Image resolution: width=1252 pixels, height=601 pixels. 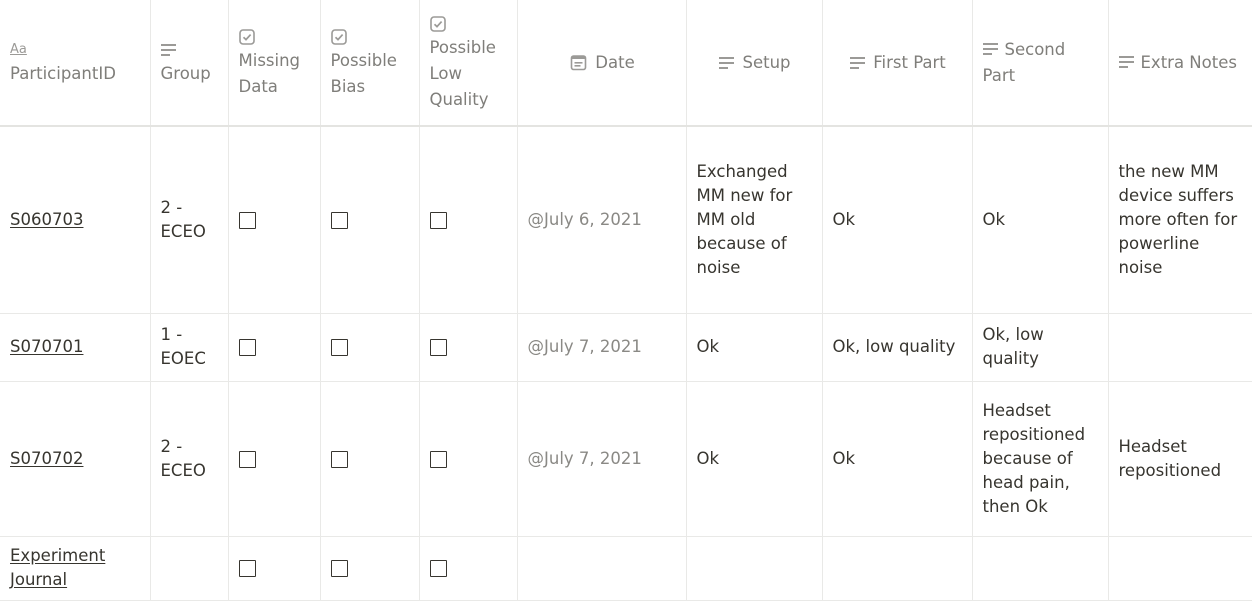 What do you see at coordinates (1040, 568) in the screenshot?
I see `second-part-cell` at bounding box center [1040, 568].